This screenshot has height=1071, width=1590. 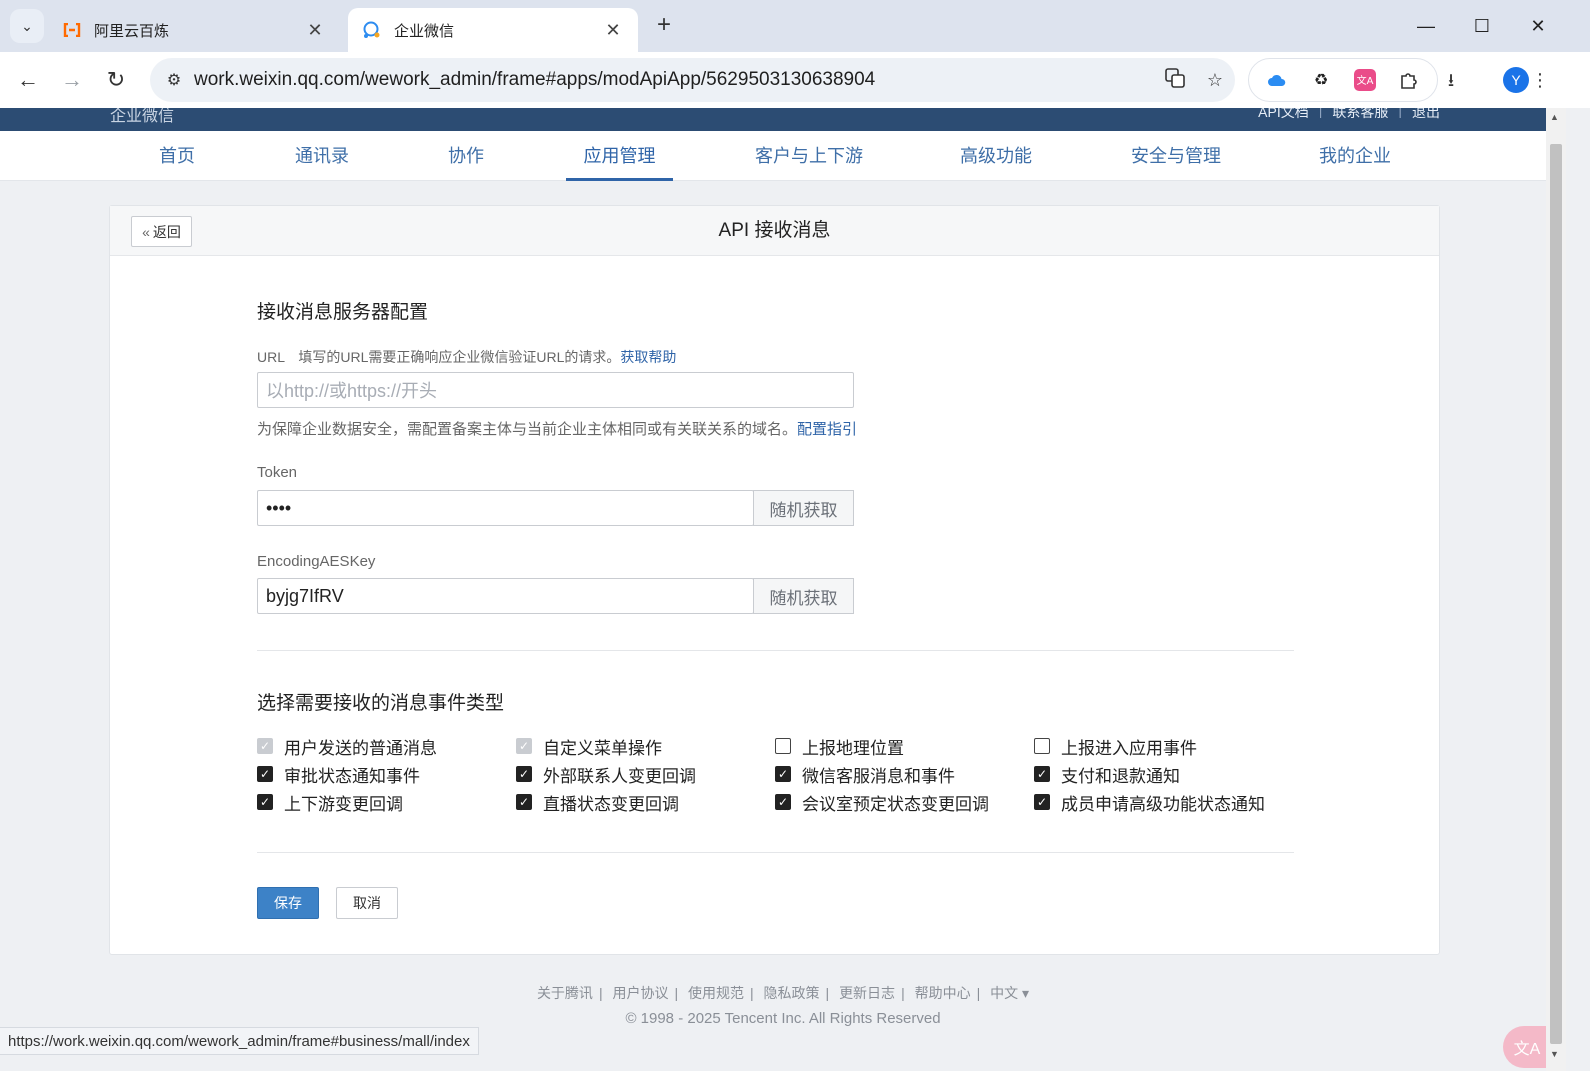 I want to click on aeskey-input: byjg7IfRV, so click(x=505, y=596).